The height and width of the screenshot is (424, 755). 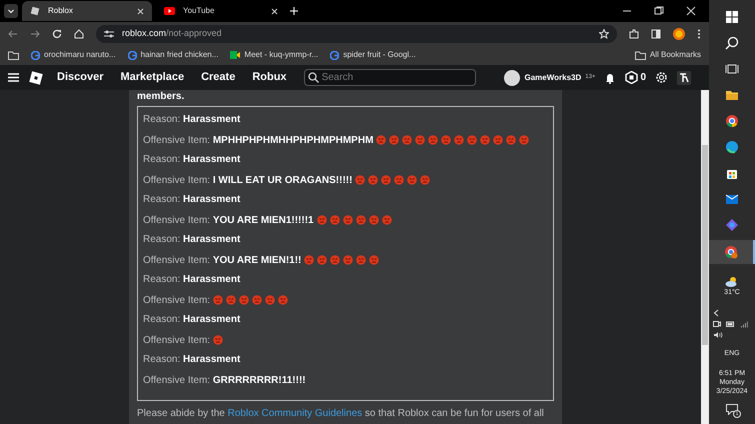 I want to click on home-icon, so click(x=79, y=33).